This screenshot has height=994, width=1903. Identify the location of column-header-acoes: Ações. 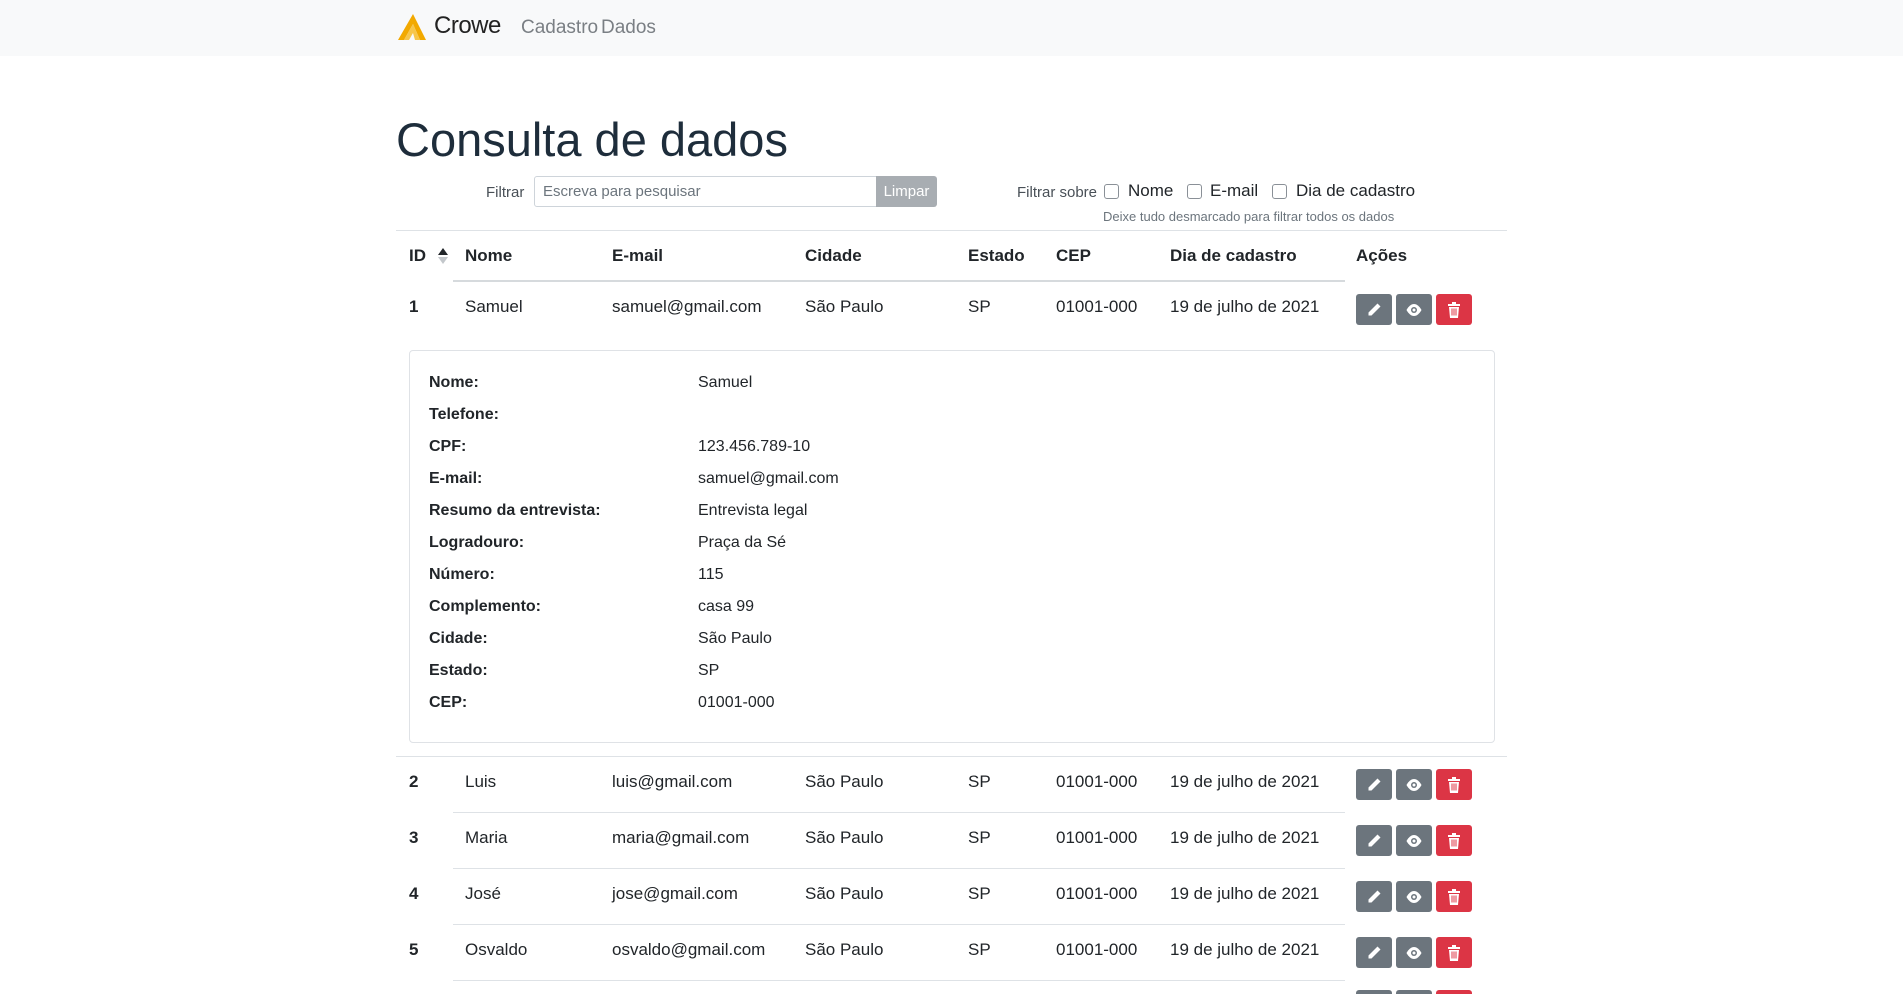
(1382, 255).